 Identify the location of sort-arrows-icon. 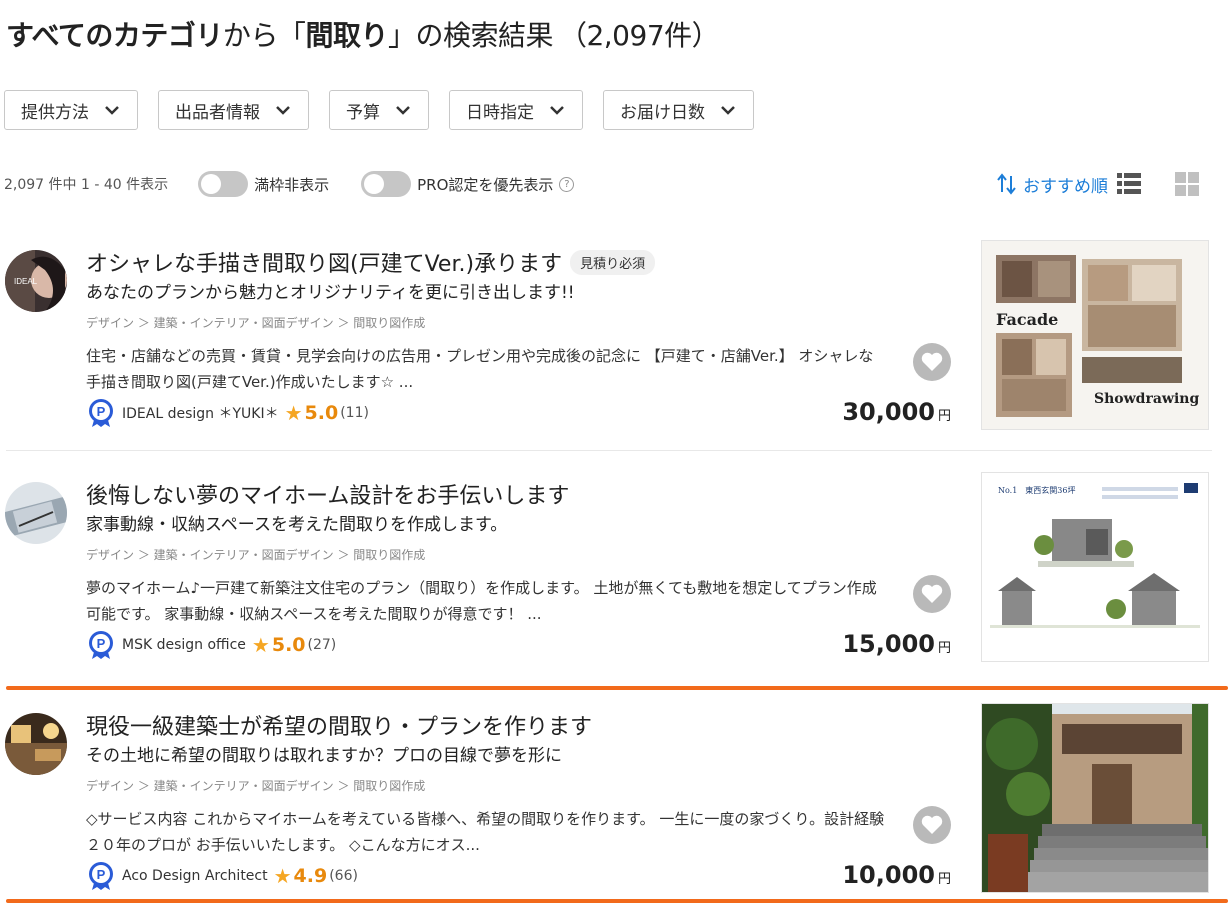
(1006, 184).